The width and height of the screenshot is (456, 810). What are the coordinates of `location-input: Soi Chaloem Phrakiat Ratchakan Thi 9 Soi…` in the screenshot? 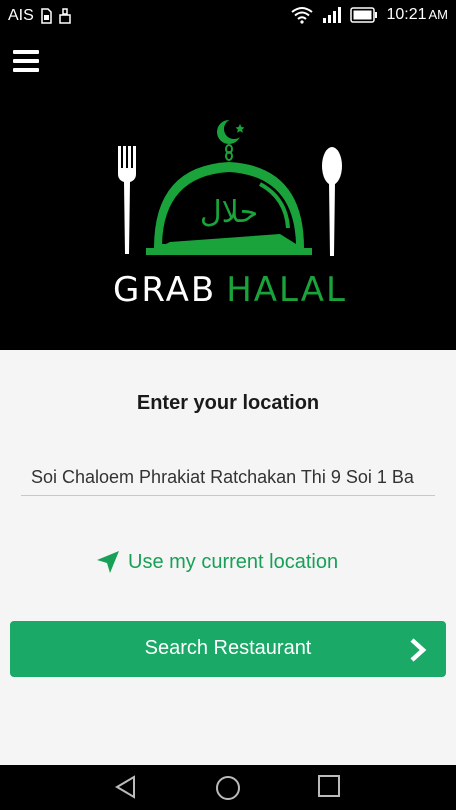 It's located at (228, 477).